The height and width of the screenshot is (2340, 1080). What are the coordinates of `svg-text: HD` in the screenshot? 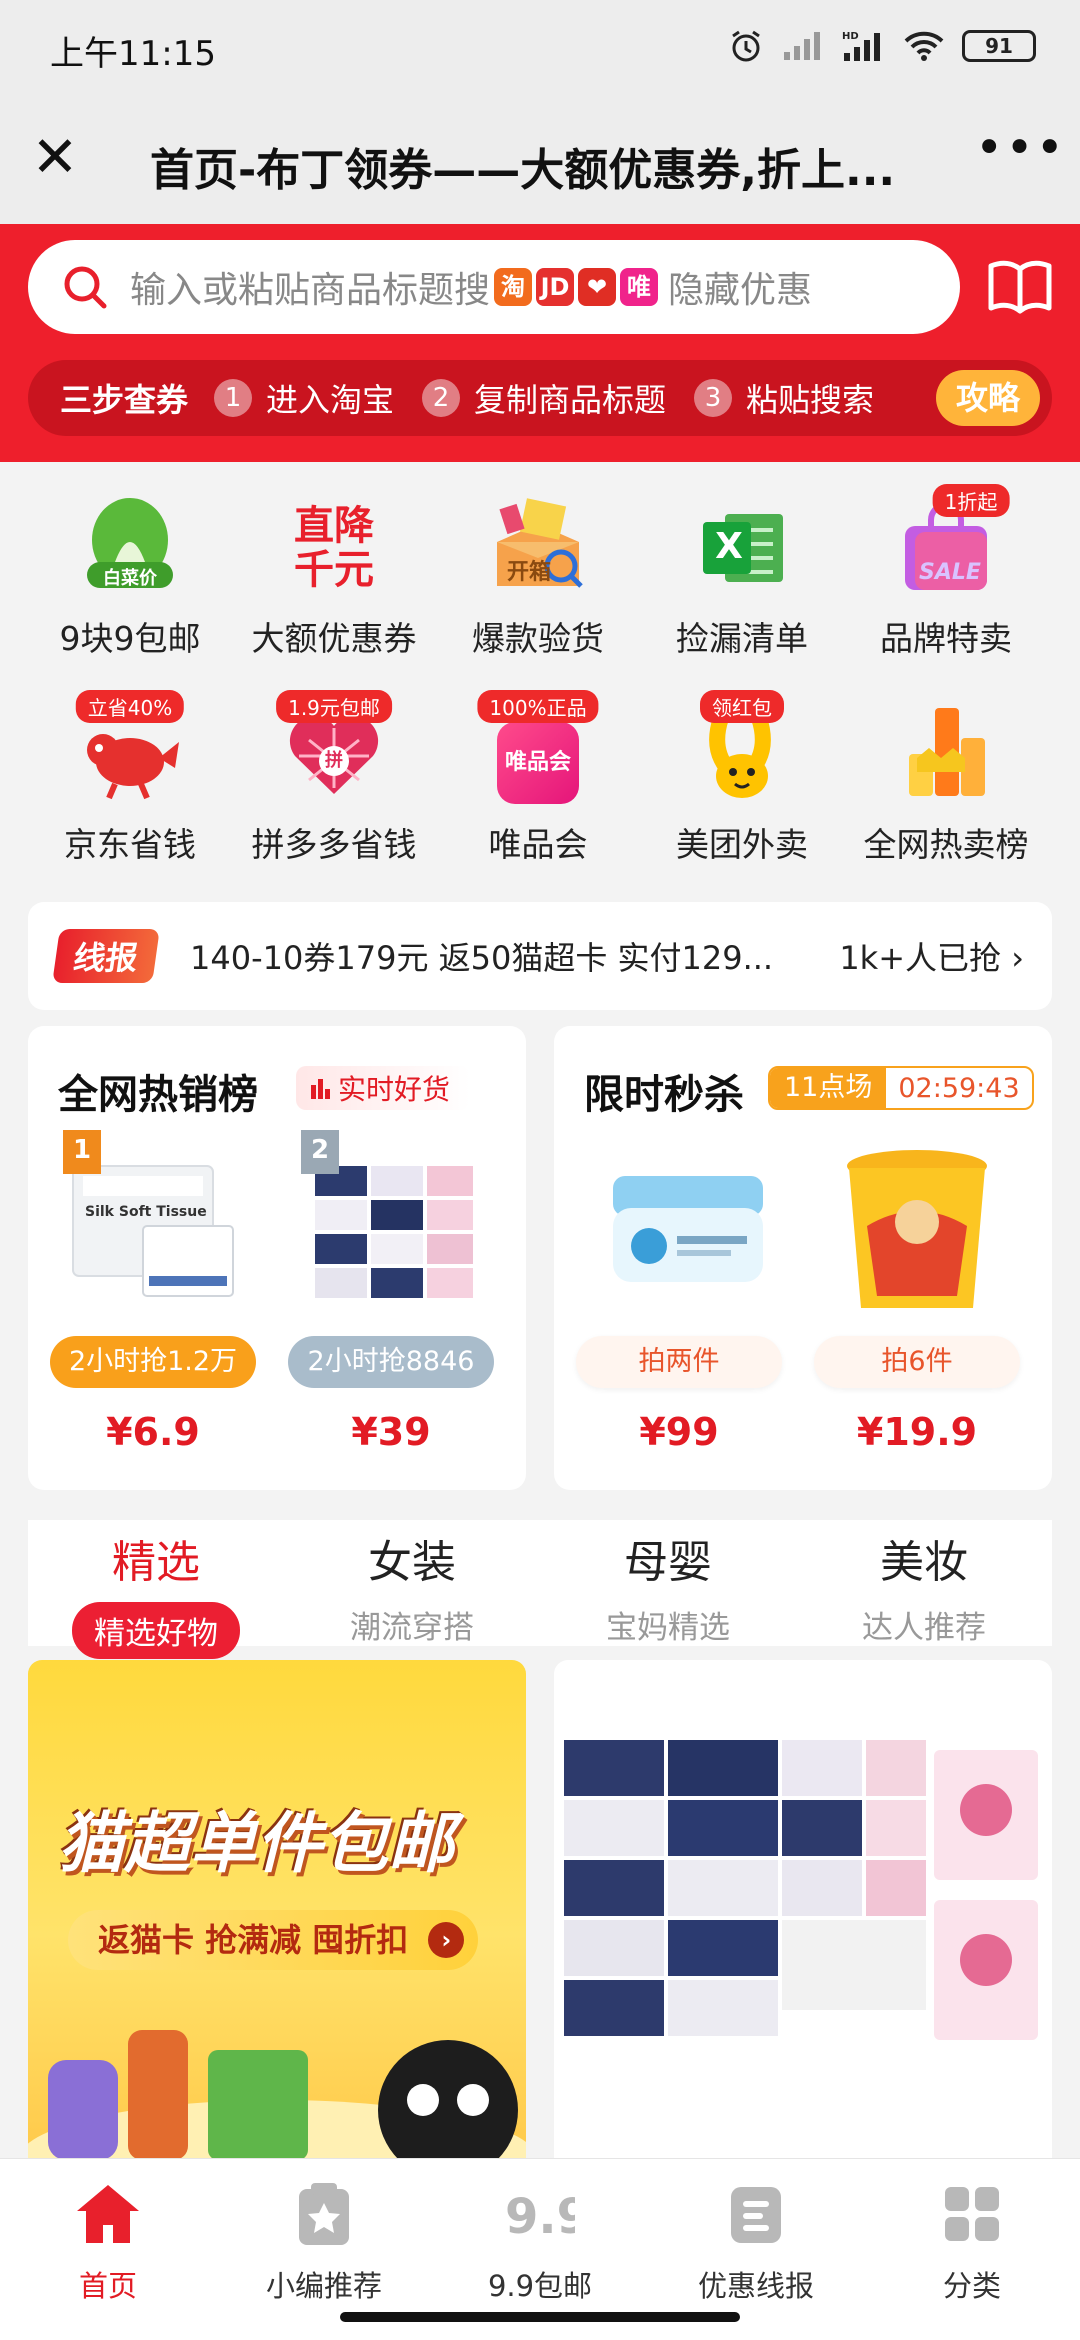 It's located at (850, 36).